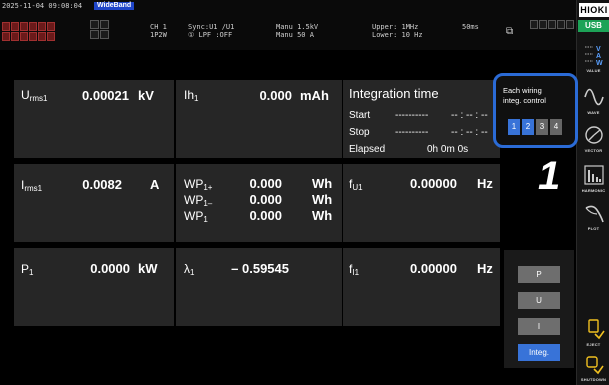 This screenshot has width=609, height=385. I want to click on status-indicator-grid, so click(552, 24).